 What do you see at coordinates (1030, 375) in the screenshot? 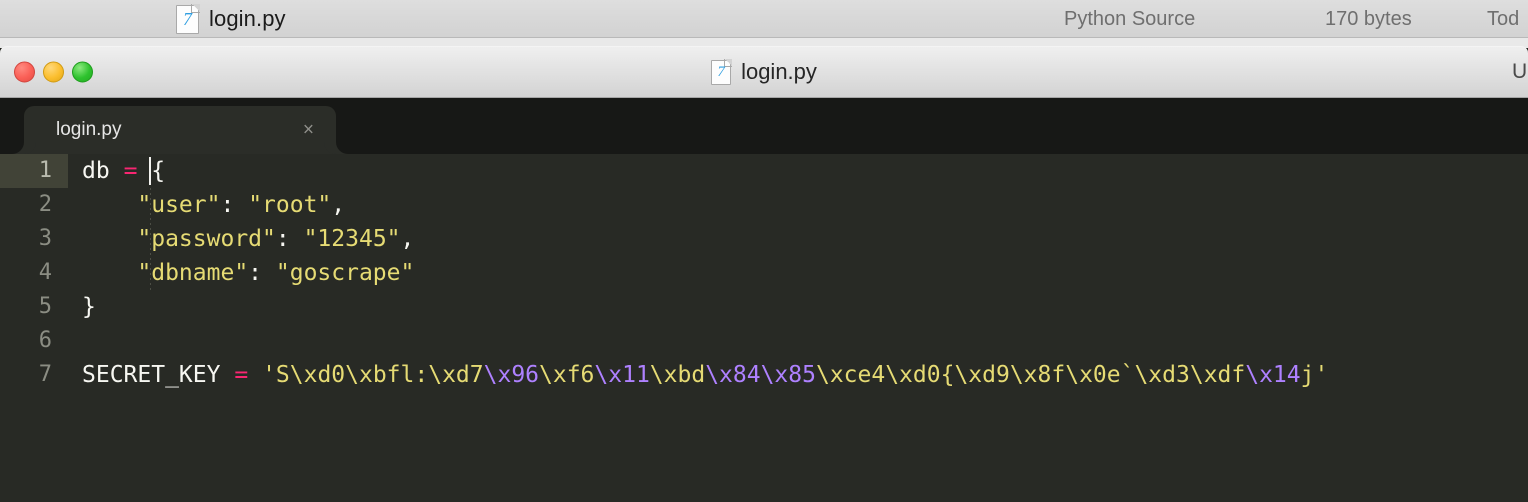
I see `code-token: \xce4\xd0{\xd9\x8f\x0e`\xd3\xdf` at bounding box center [1030, 375].